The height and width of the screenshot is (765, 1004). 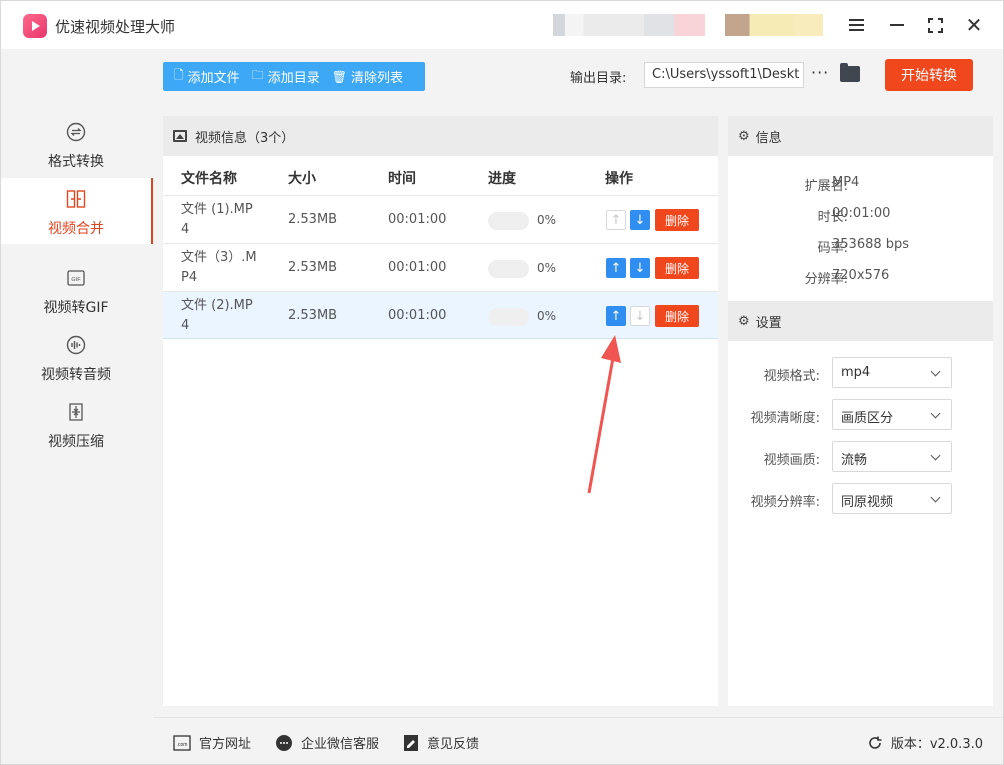 What do you see at coordinates (76, 345) in the screenshot?
I see `audio-icon` at bounding box center [76, 345].